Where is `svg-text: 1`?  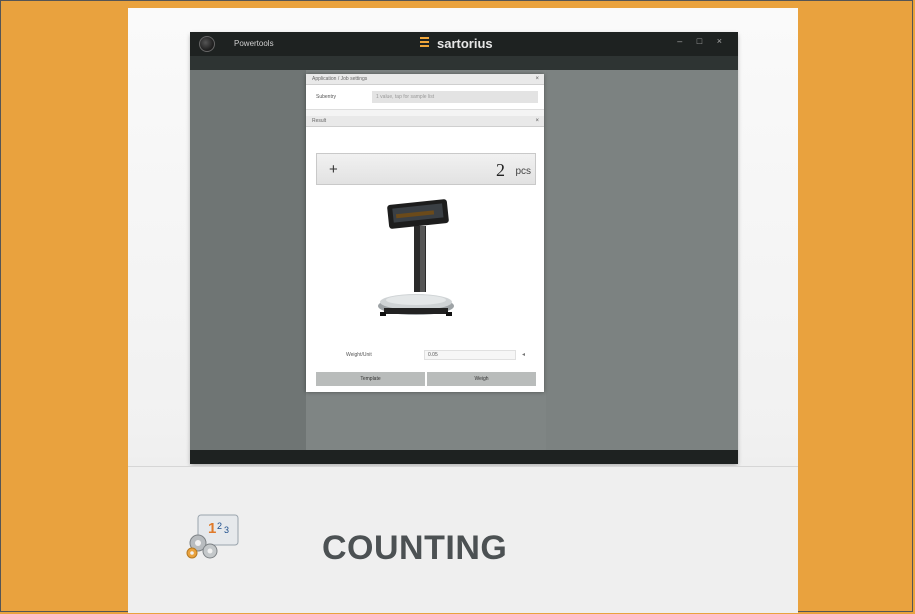
svg-text: 1 is located at coordinates (212, 528).